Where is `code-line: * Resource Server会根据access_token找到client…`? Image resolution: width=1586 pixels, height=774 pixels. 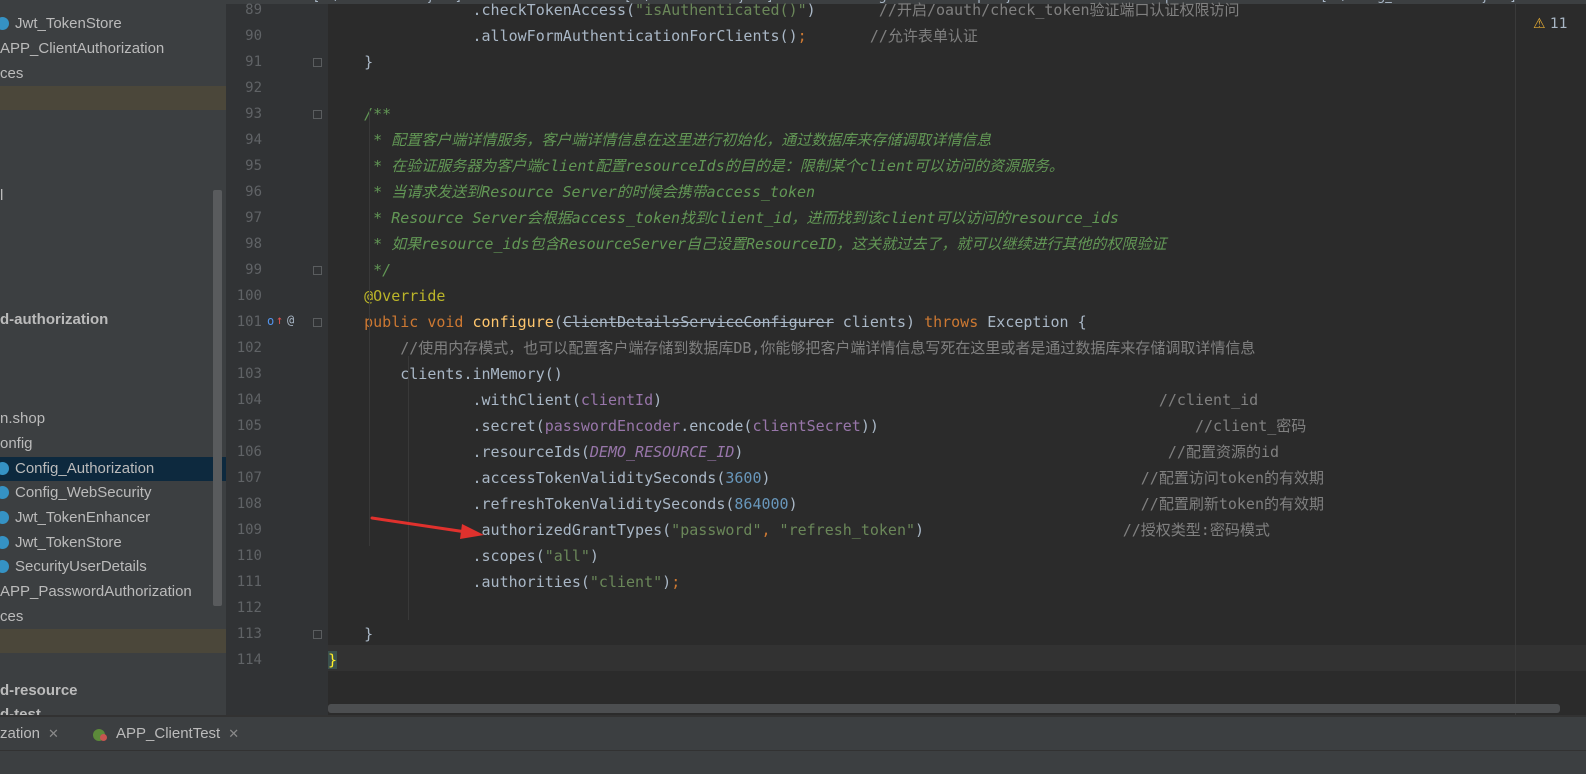
code-line: * Resource Server会根据access_token找到client… is located at coordinates (723, 218).